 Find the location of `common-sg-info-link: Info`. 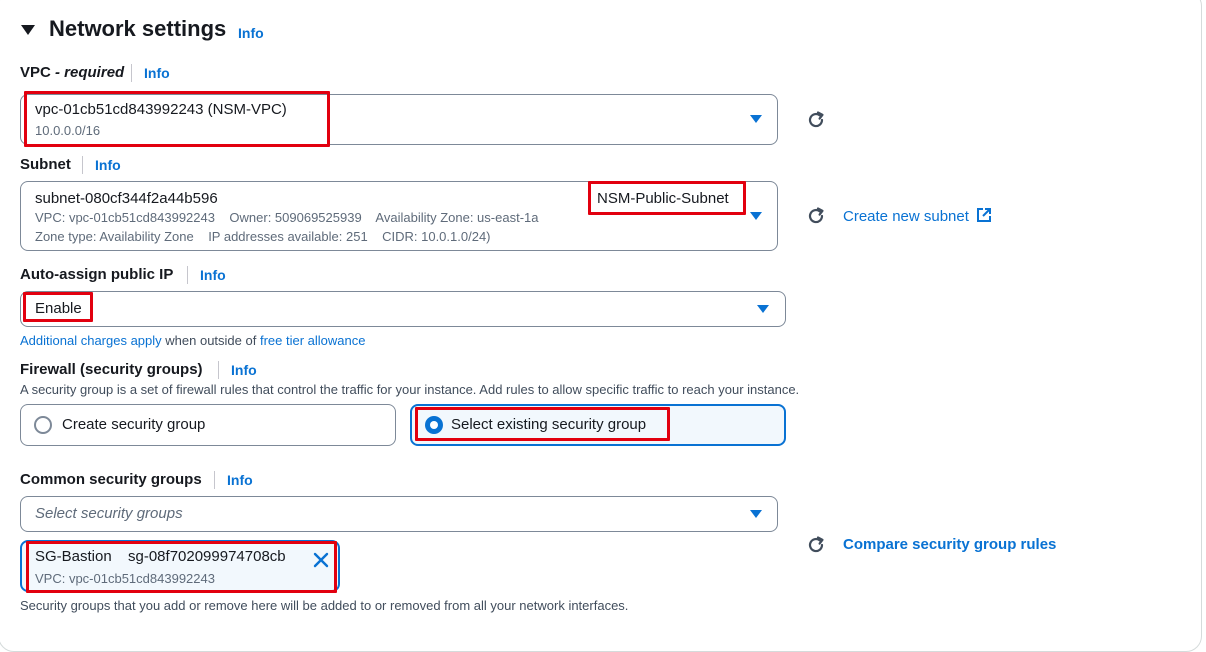

common-sg-info-link: Info is located at coordinates (240, 480).